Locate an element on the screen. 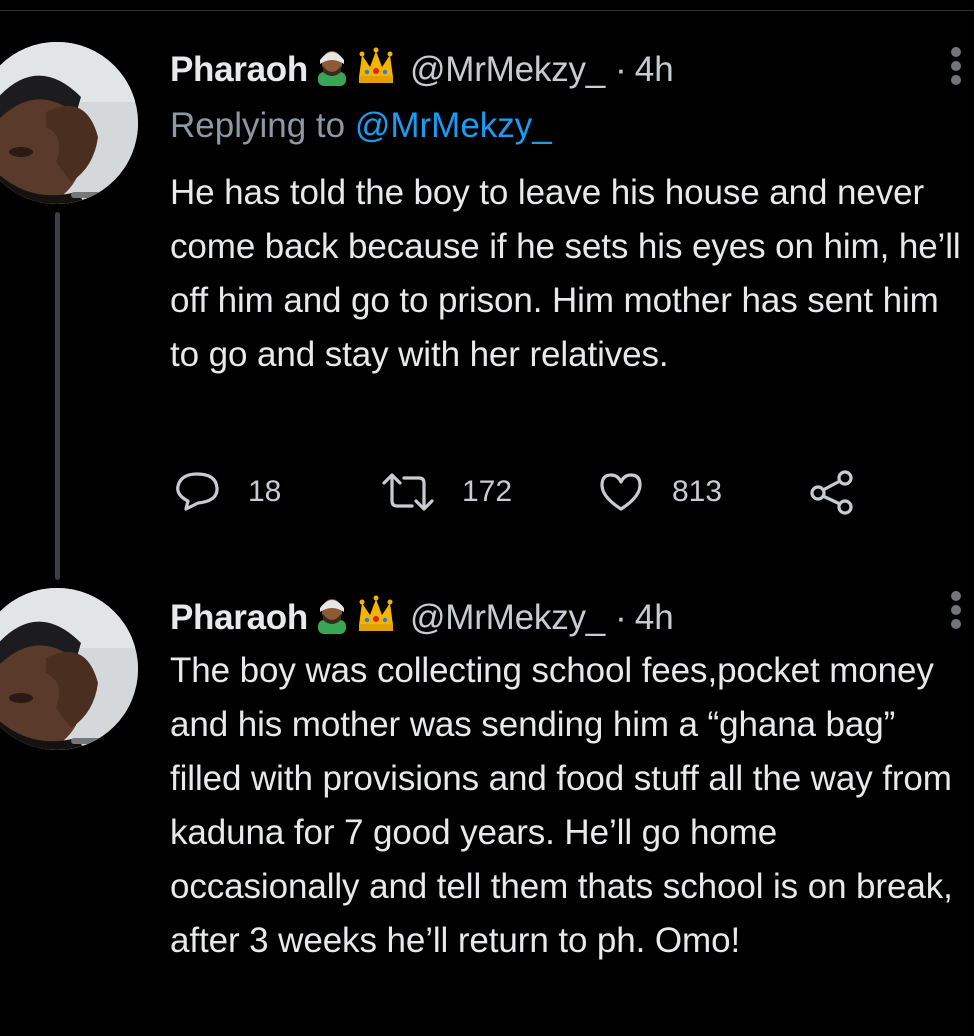 Image resolution: width=974 pixels, height=1036 pixels. share-icon is located at coordinates (831, 492).